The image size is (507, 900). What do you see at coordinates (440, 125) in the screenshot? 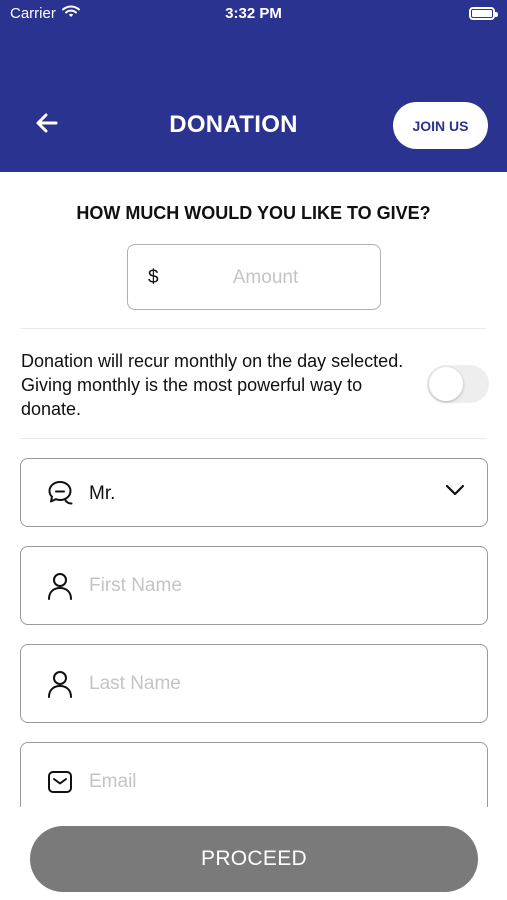
I see `join-us-button: JOIN US` at bounding box center [440, 125].